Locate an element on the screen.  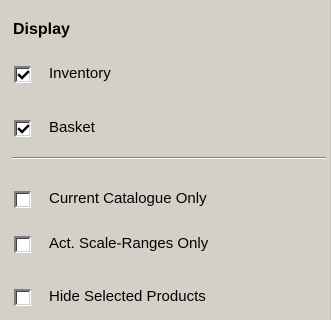
current-catalogue-only-label: Current Catalogue Only is located at coordinates (128, 198).